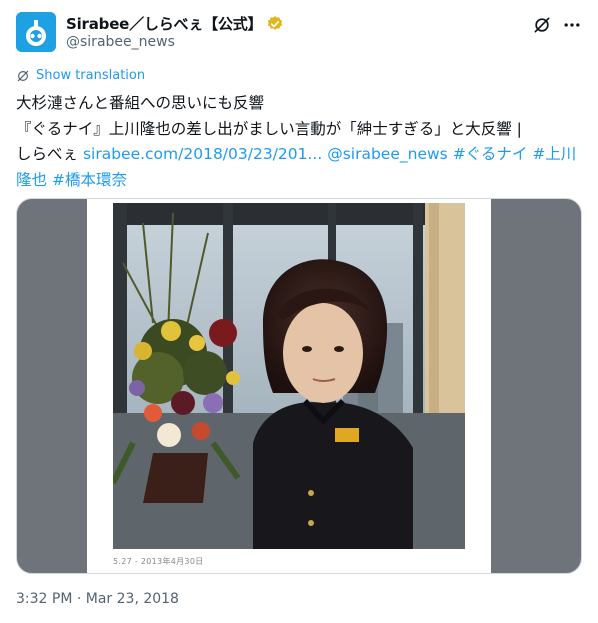  What do you see at coordinates (387, 154) in the screenshot?
I see `mention-link: @sirabee_news` at bounding box center [387, 154].